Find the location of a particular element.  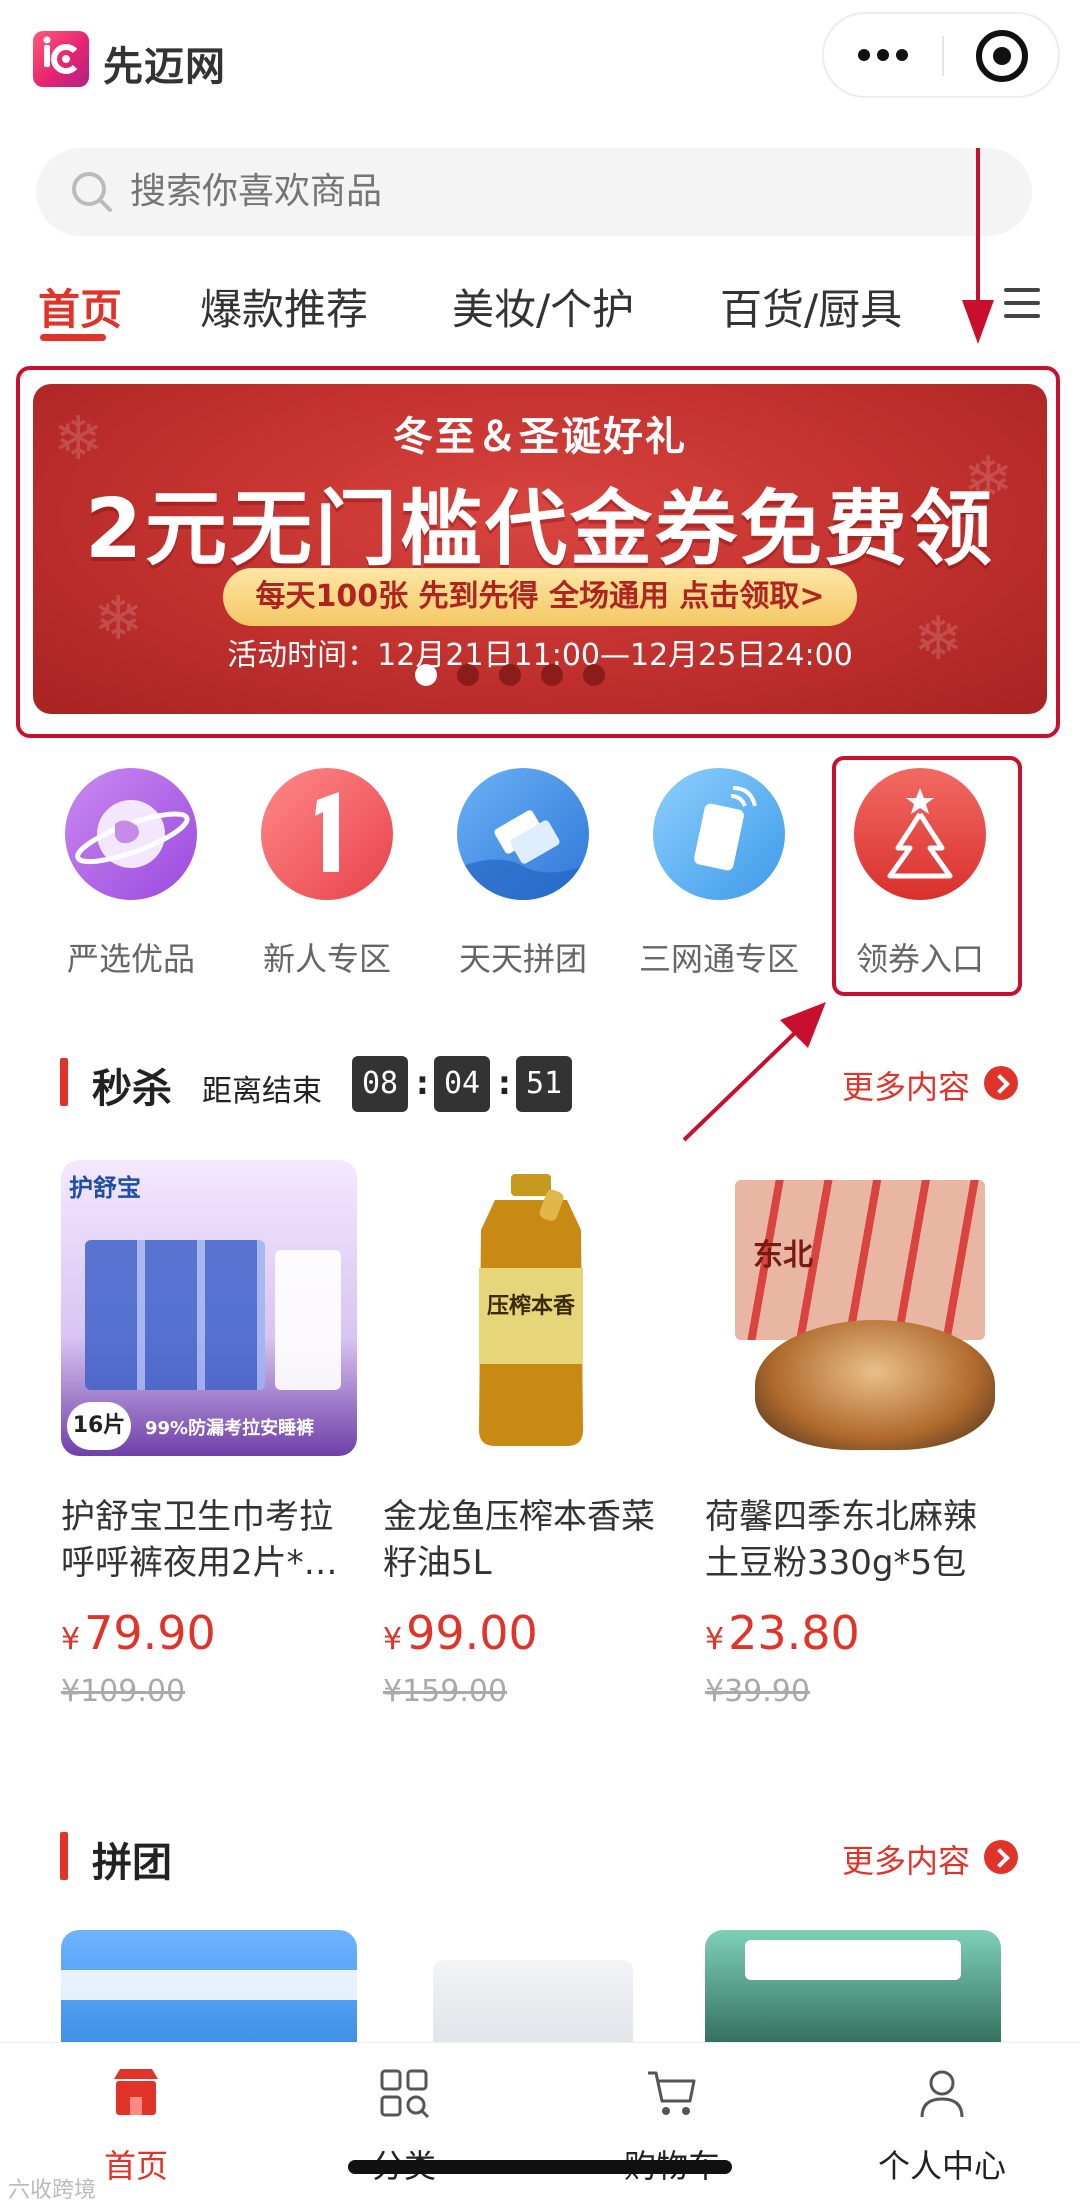

product-card: 压榨本香 金龙鱼压榨本香菜籽油5L ¥99.00 ¥159.00 is located at coordinates (531, 1434).